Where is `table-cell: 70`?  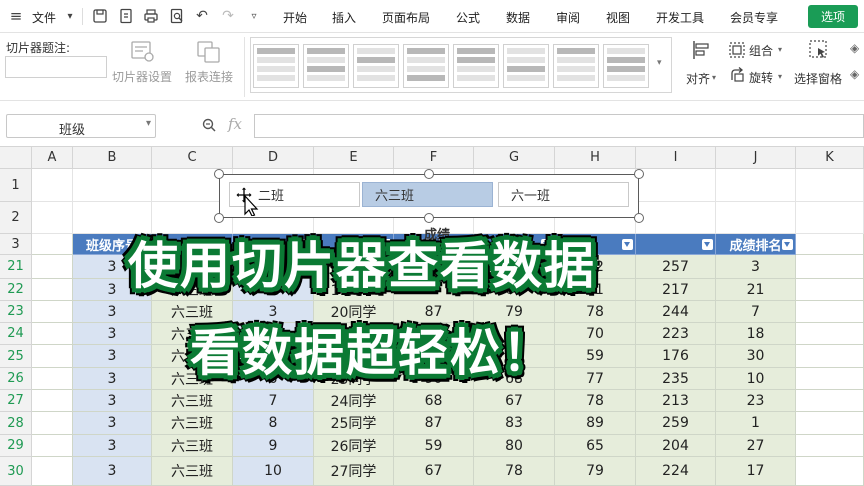
table-cell: 70 is located at coordinates (595, 334).